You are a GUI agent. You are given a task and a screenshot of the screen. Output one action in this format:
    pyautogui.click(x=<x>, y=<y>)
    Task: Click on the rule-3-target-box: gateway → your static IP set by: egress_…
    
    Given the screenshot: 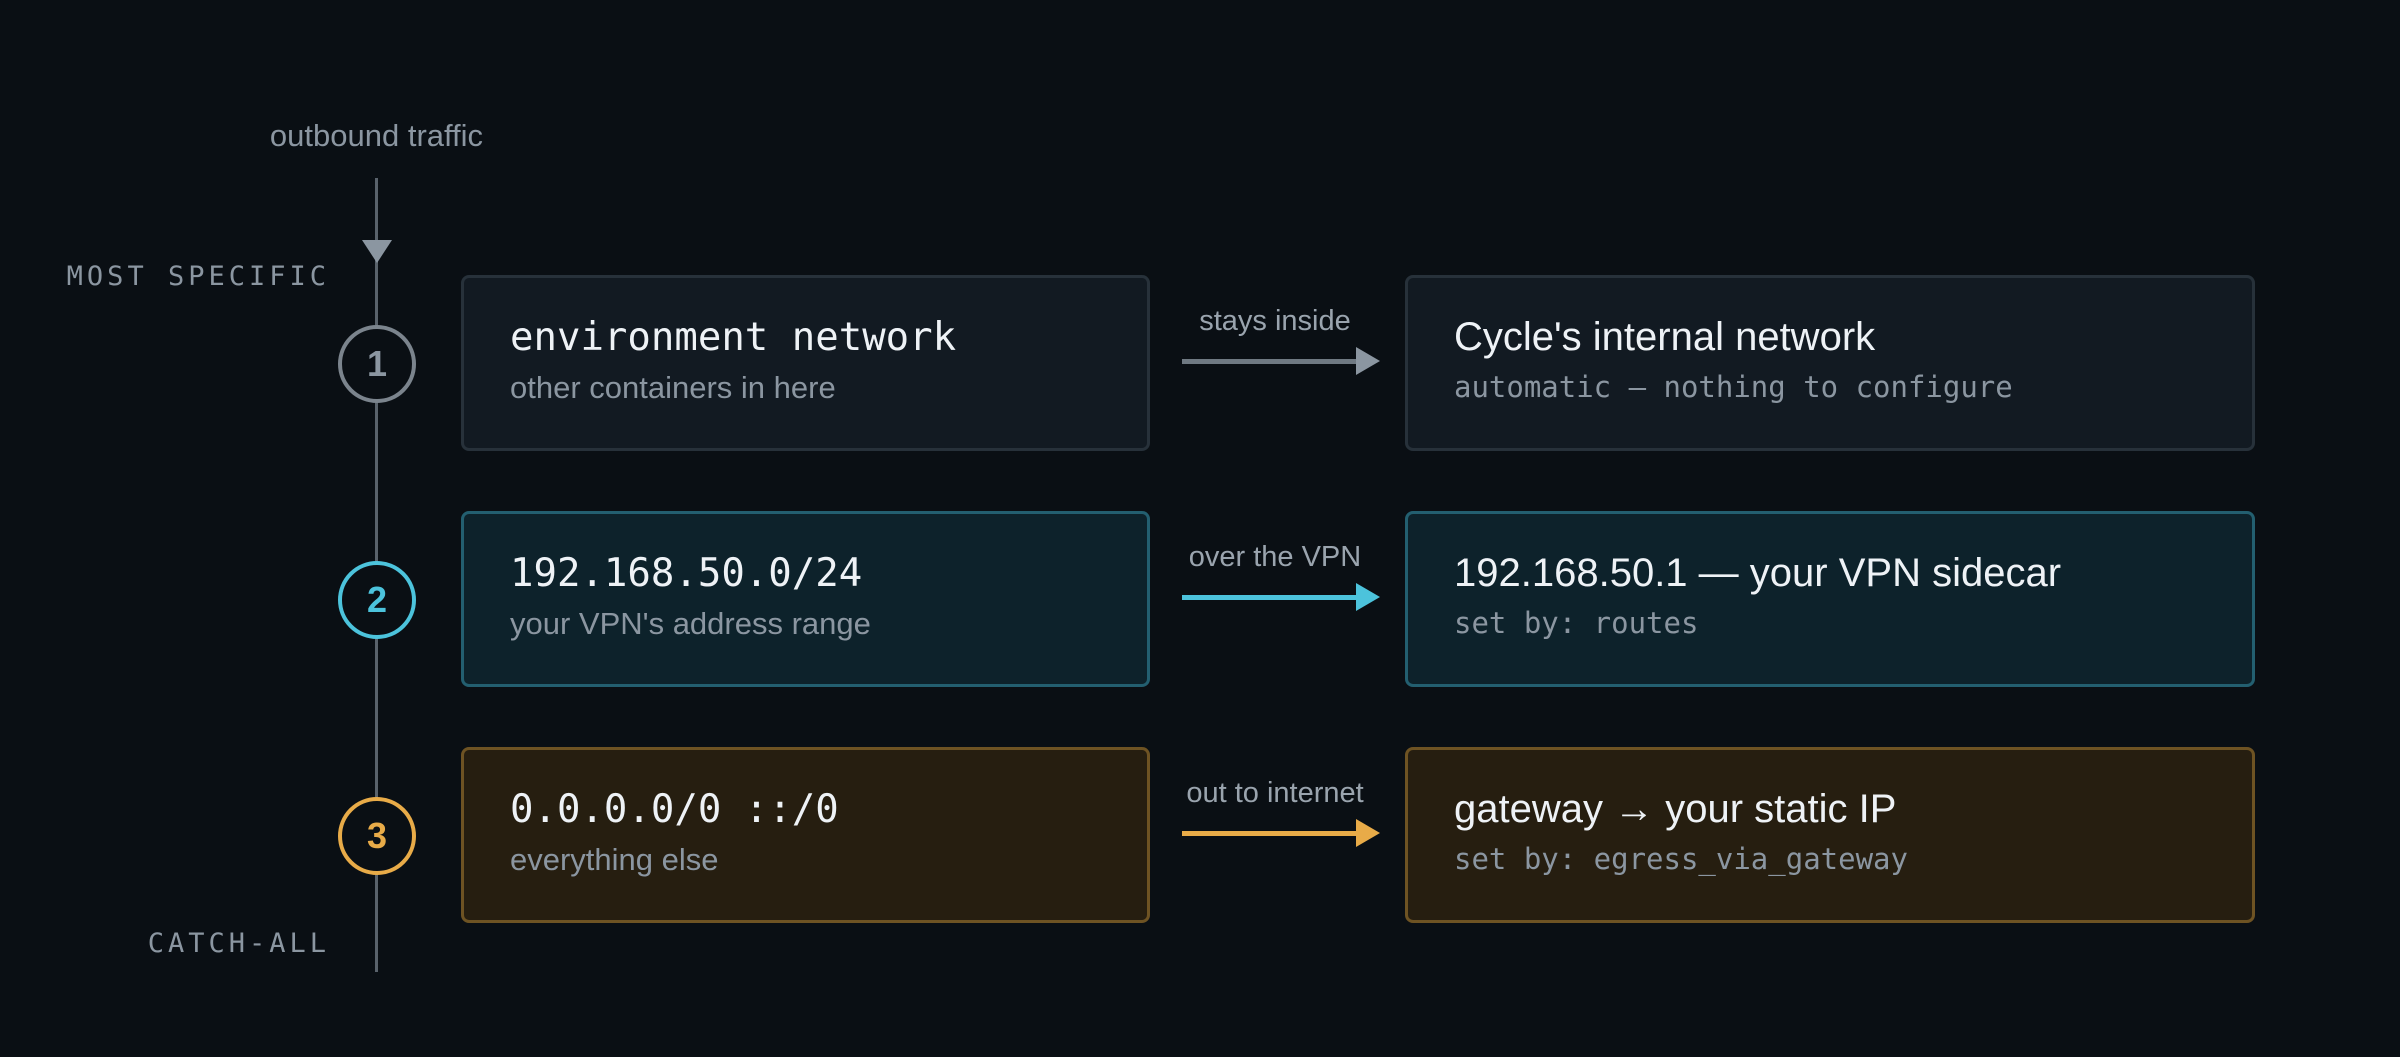 What is the action you would take?
    pyautogui.click(x=1830, y=835)
    